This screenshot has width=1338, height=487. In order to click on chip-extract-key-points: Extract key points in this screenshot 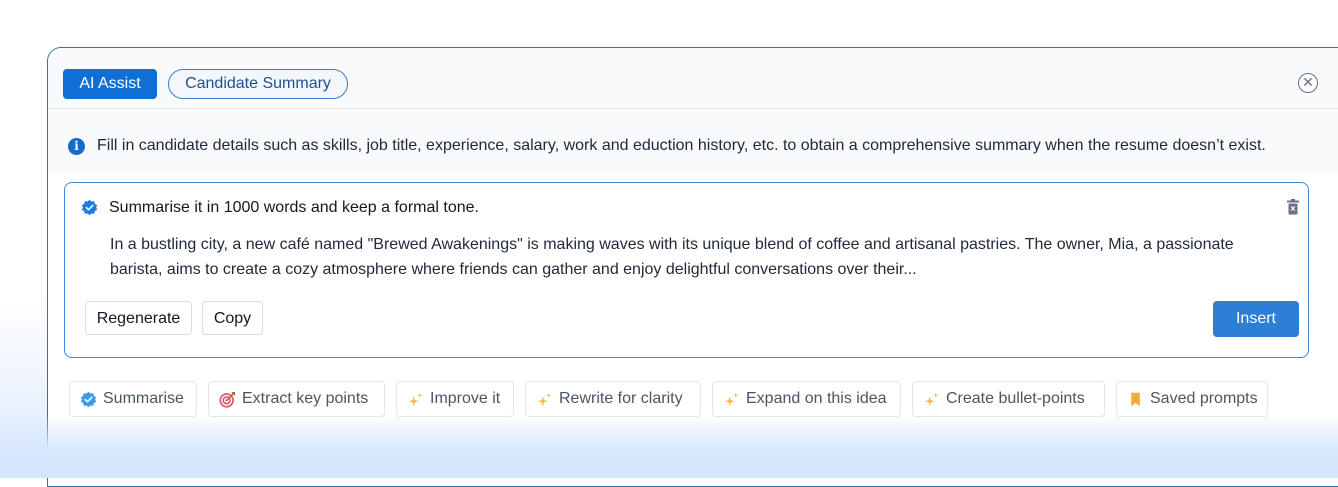, I will do `click(296, 399)`.